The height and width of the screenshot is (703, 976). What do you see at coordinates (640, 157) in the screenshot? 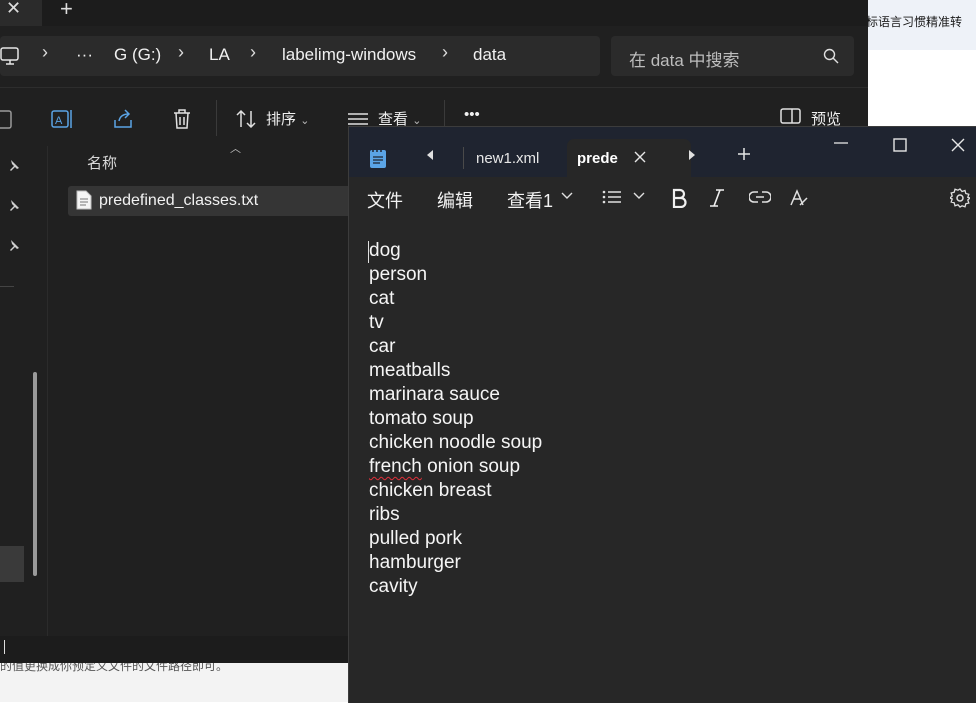
I see `close-tab-icon` at bounding box center [640, 157].